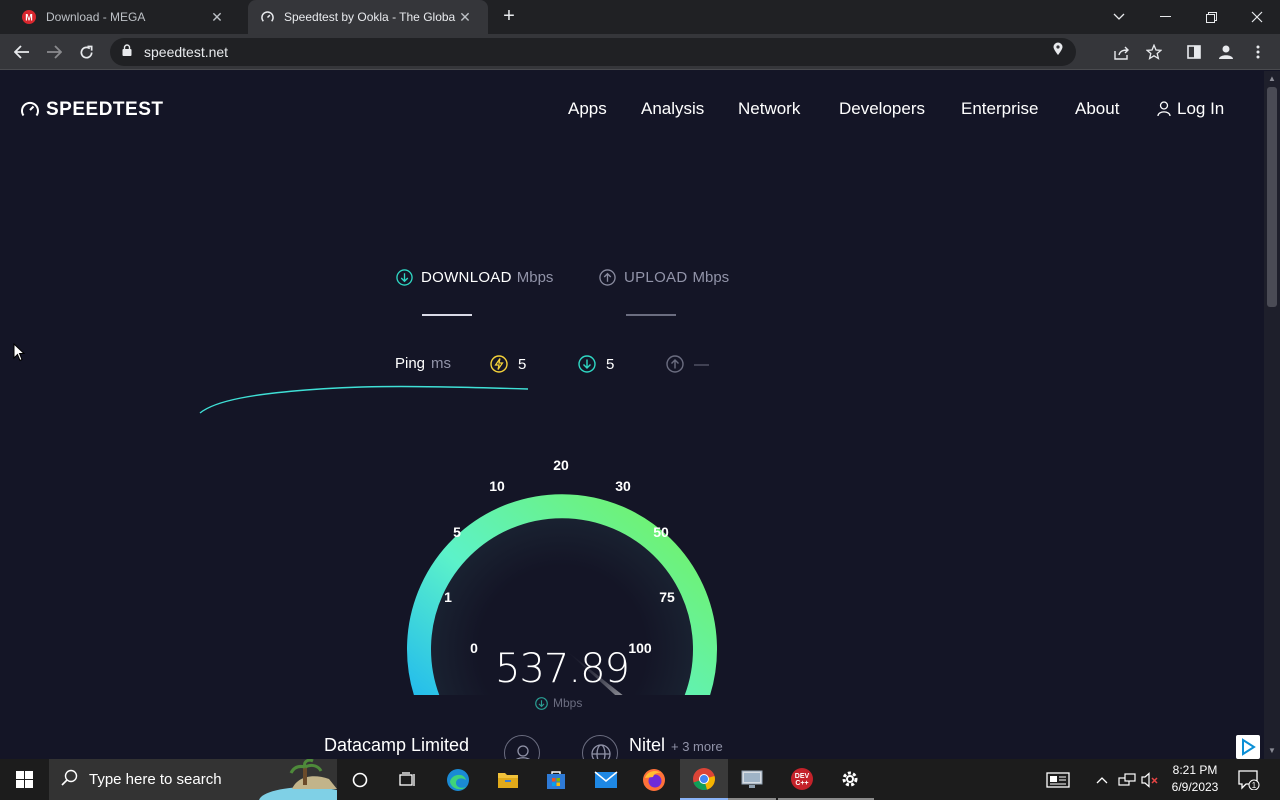  I want to click on microsoft-store-icon, so click(556, 779).